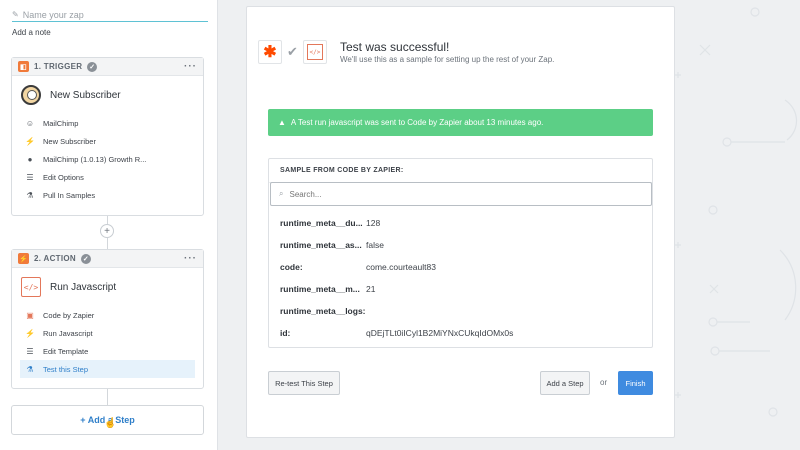 The height and width of the screenshot is (450, 800). I want to click on trigger-menu-button: ···, so click(190, 66).